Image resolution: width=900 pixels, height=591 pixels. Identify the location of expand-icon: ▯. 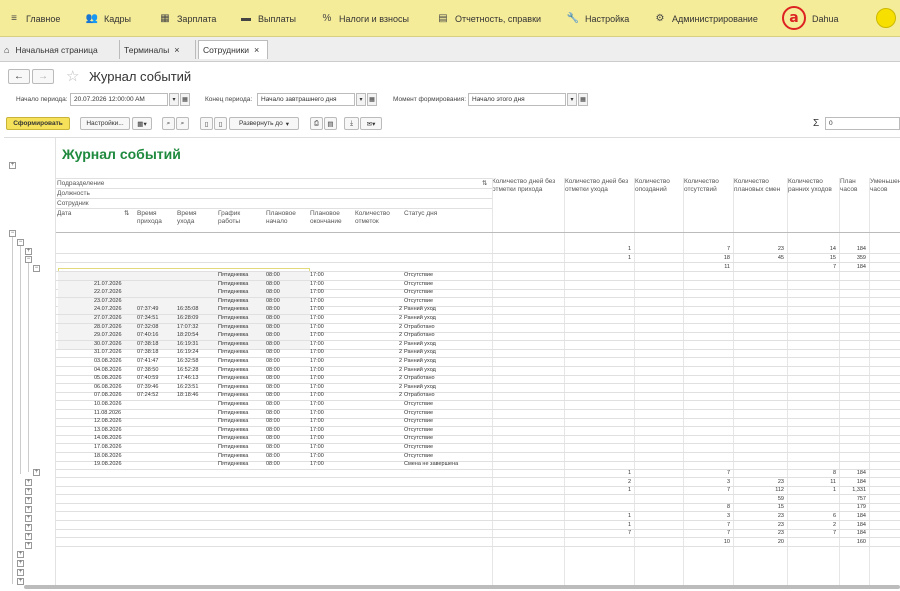
(220, 123).